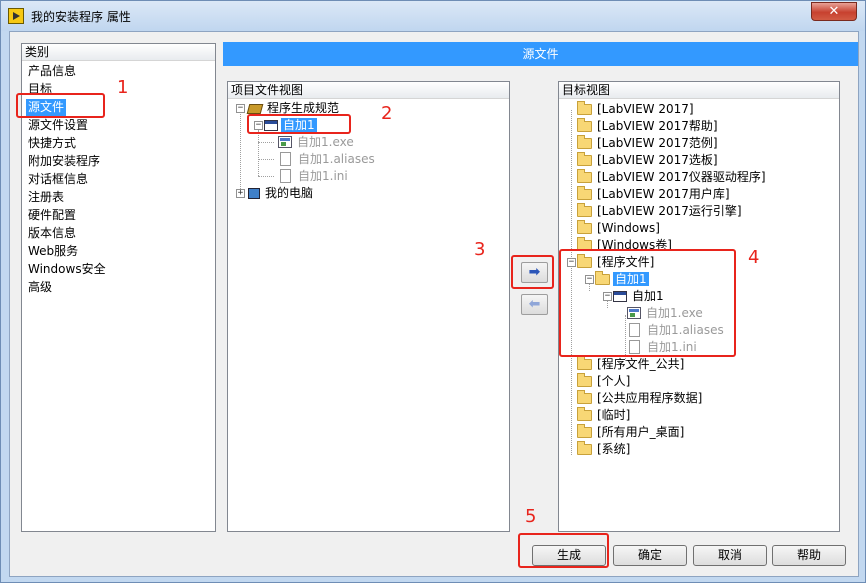  I want to click on category-item-dialog-info: 对话框信息, so click(58, 179).